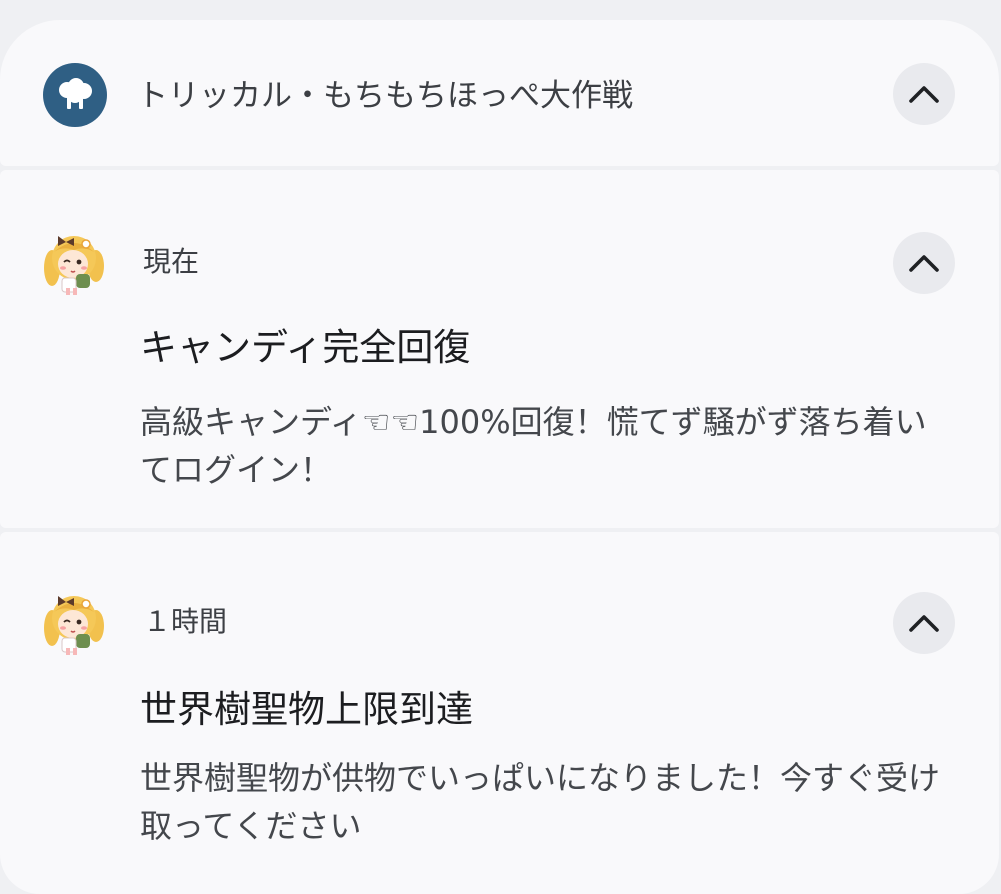 The width and height of the screenshot is (1001, 894). I want to click on collapse-group-button, so click(924, 94).